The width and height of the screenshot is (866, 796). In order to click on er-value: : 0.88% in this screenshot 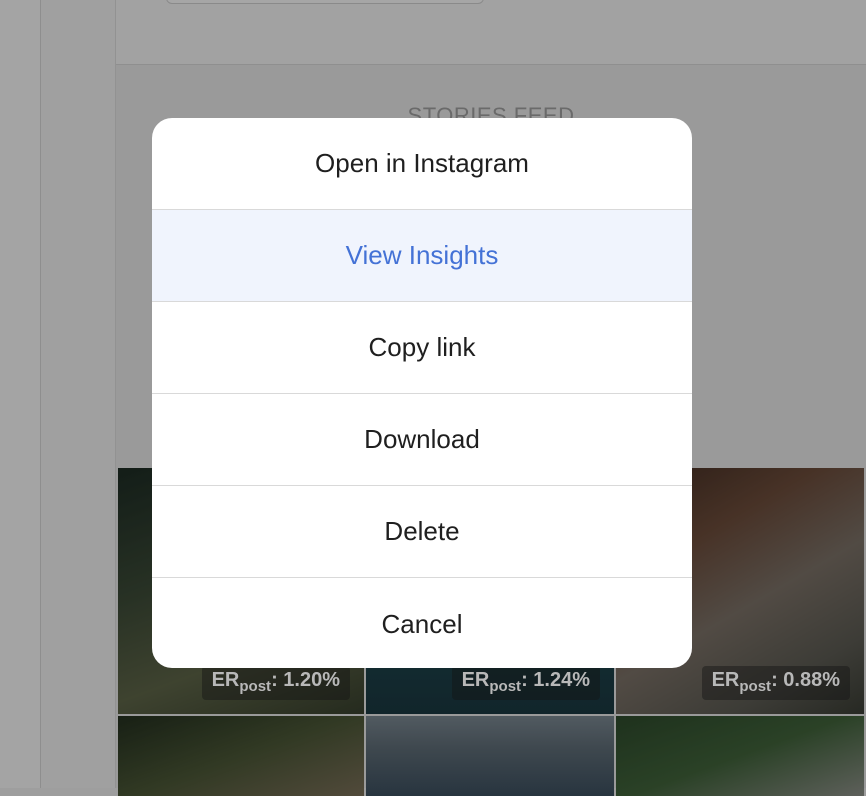, I will do `click(805, 680)`.